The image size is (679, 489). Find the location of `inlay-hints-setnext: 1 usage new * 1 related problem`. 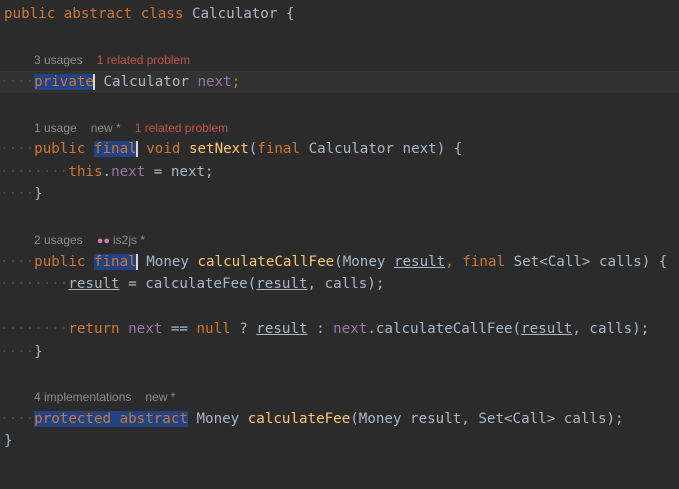

inlay-hints-setnext: 1 usage new * 1 related problem is located at coordinates (339, 128).